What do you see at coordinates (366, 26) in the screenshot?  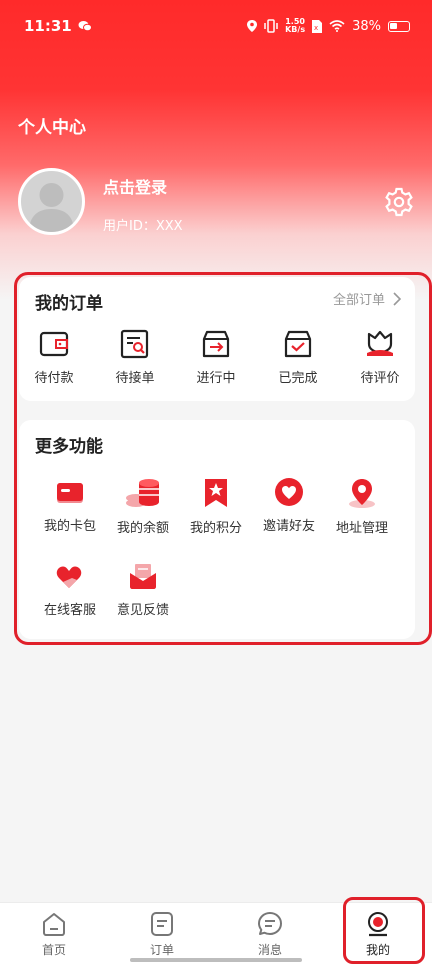 I see `battery-percent: 38%` at bounding box center [366, 26].